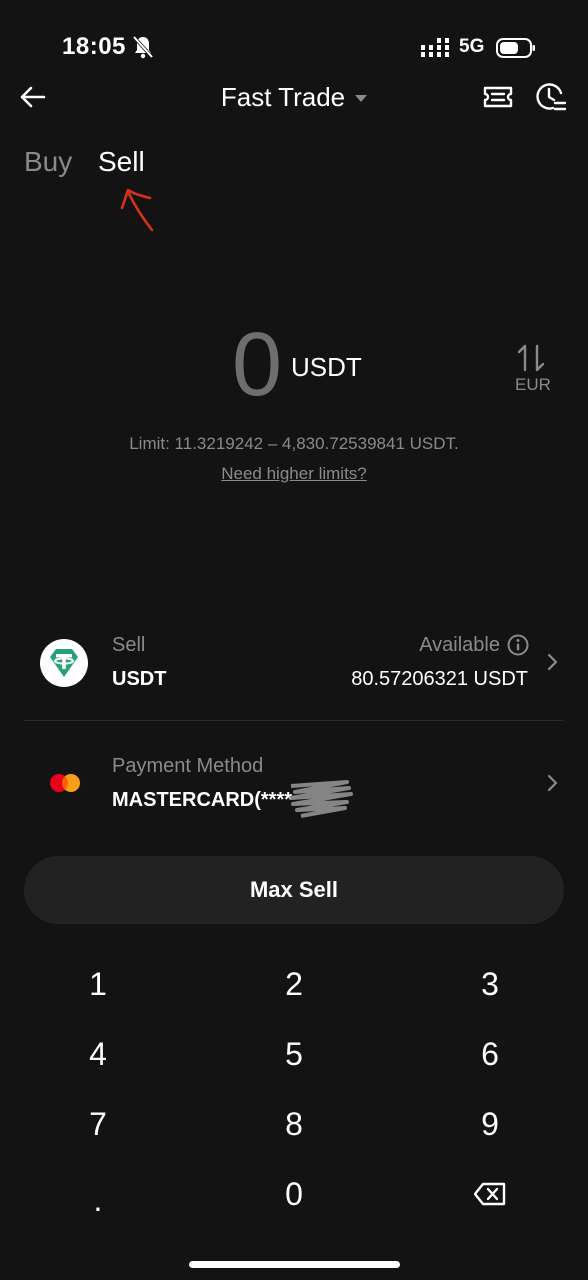 This screenshot has height=1280, width=588. I want to click on sell-label: Sell, so click(129, 645).